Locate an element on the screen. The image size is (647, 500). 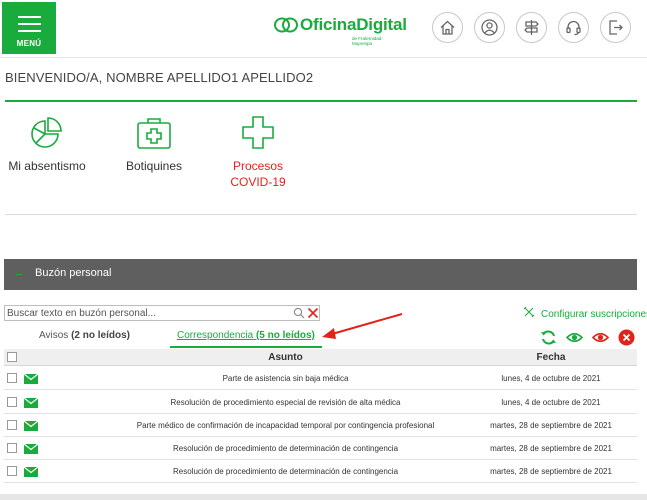
home-icon is located at coordinates (447, 27).